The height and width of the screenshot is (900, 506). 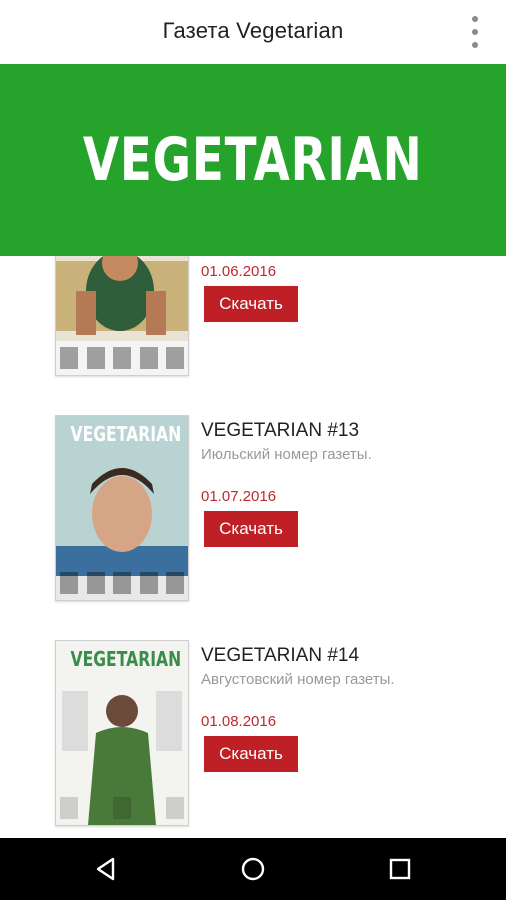 What do you see at coordinates (400, 869) in the screenshot?
I see `recents-icon` at bounding box center [400, 869].